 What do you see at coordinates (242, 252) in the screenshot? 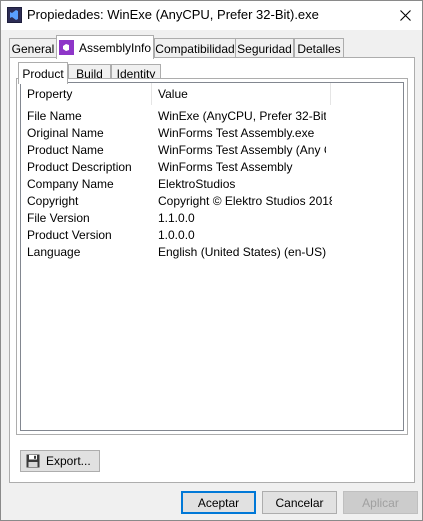
I see `value-cell: English (United States) (en-US)` at bounding box center [242, 252].